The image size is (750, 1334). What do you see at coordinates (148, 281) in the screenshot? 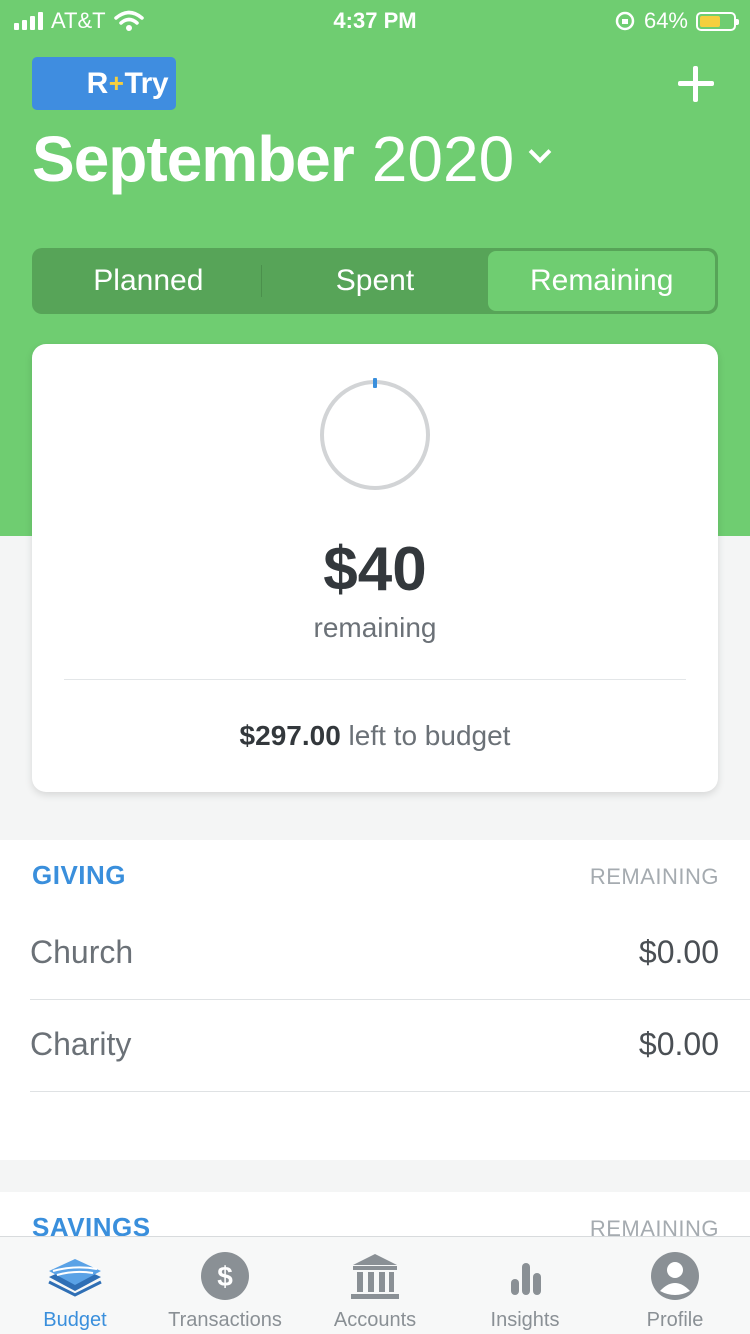
I see `tab-planned: Planned` at bounding box center [148, 281].